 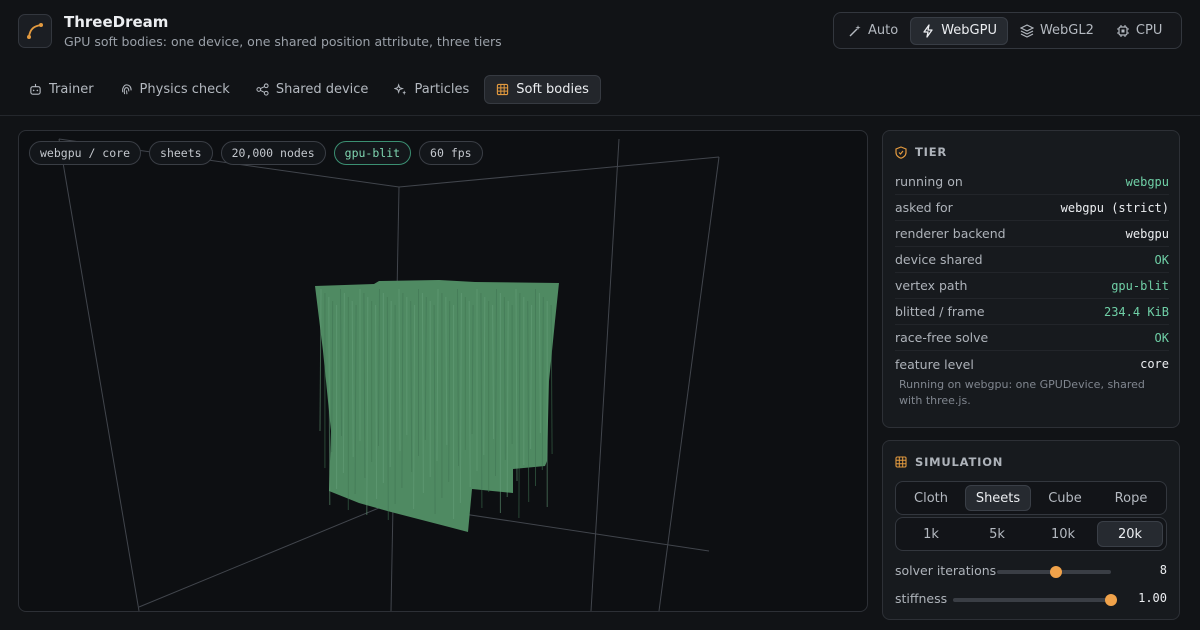 I want to click on mode-selector: Cloth Sheets Cube Rope, so click(x=1031, y=498).